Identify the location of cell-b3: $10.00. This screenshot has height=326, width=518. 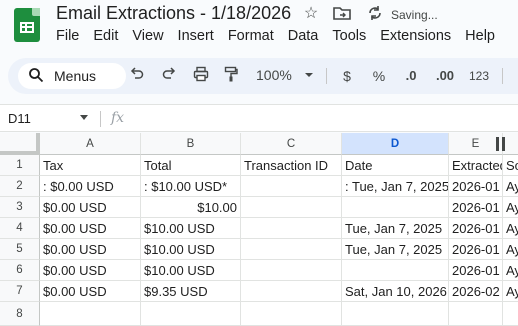
(191, 207).